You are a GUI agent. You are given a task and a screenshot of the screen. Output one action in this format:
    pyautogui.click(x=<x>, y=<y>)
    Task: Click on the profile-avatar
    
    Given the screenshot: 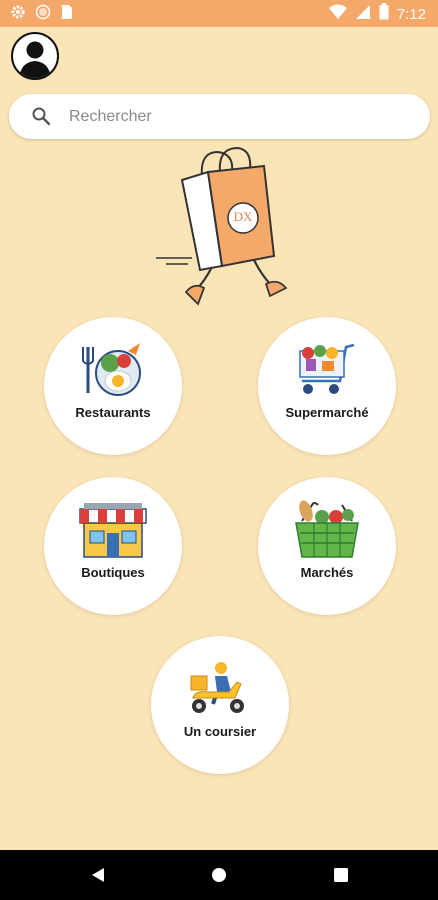 What is the action you would take?
    pyautogui.click(x=35, y=56)
    